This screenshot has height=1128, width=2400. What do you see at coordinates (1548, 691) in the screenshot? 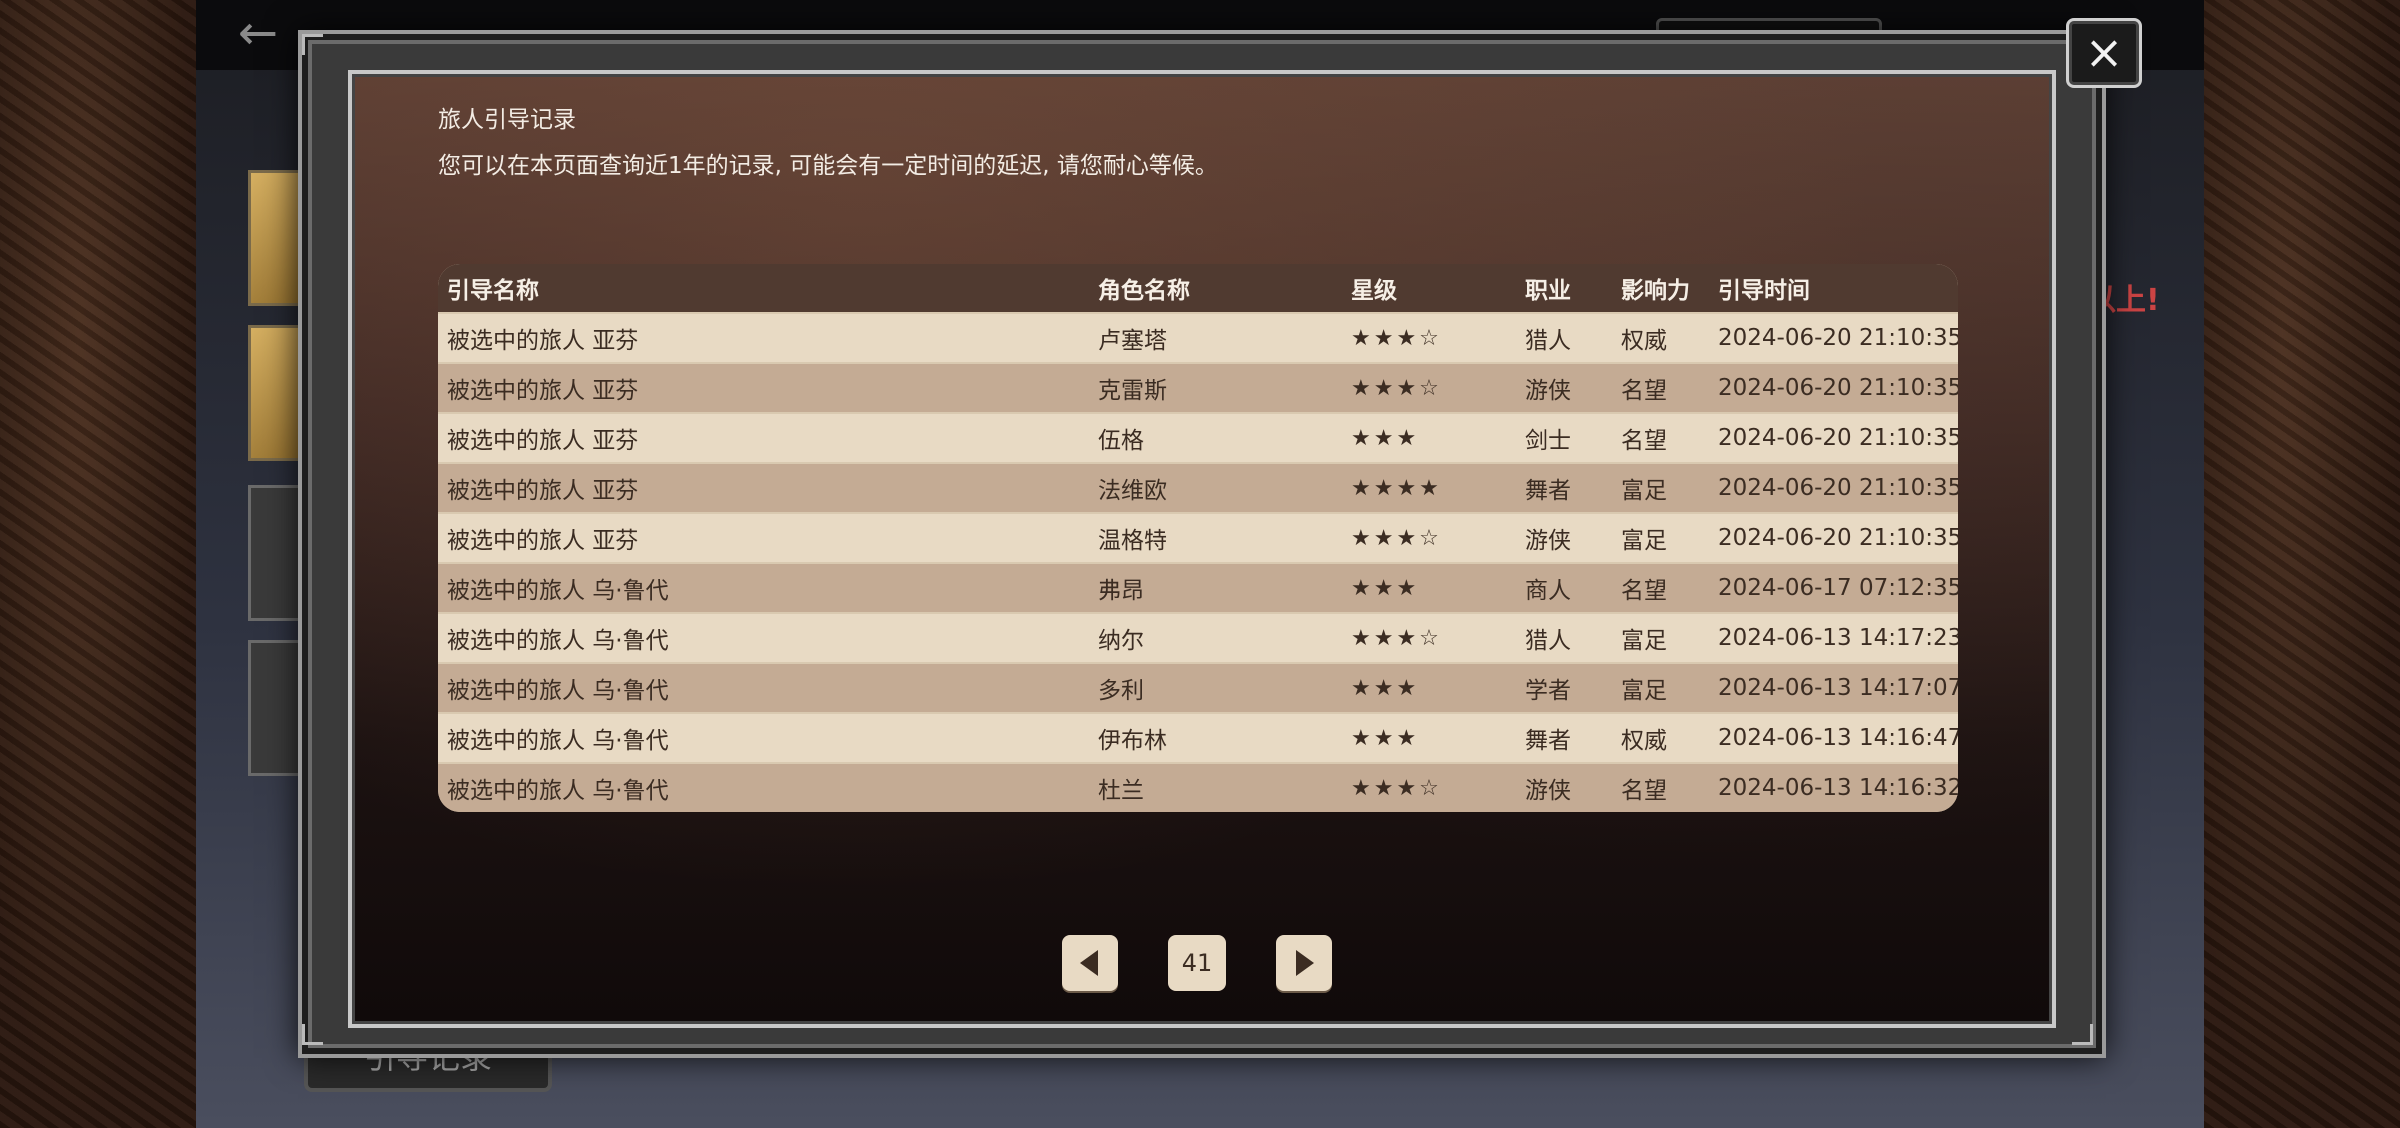
I see `cell-job: 学者` at bounding box center [1548, 691].